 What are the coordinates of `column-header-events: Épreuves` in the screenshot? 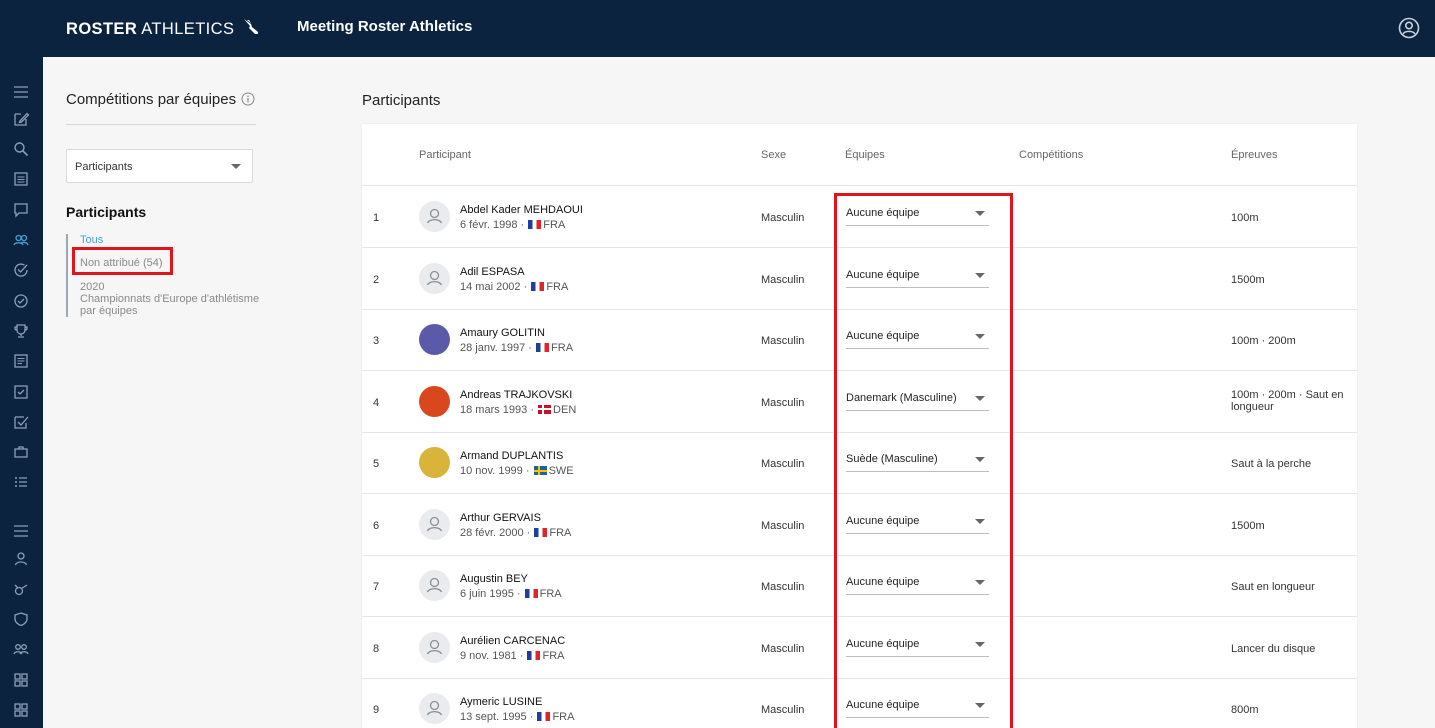 It's located at (1254, 155).